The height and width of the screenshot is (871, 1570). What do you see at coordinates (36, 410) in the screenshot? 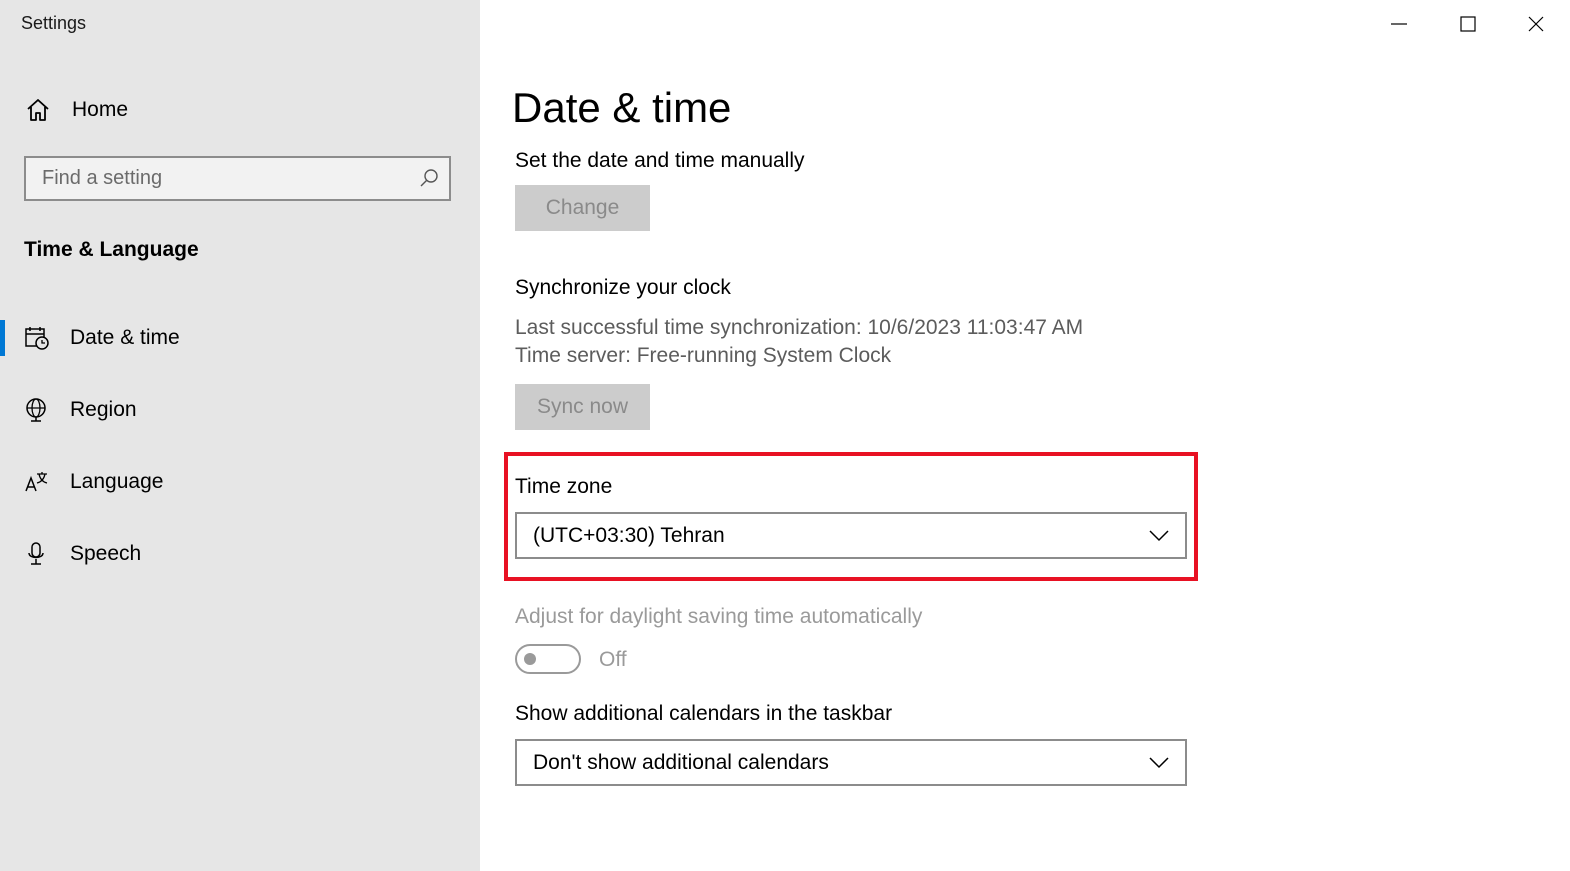
I see `globe-icon` at bounding box center [36, 410].